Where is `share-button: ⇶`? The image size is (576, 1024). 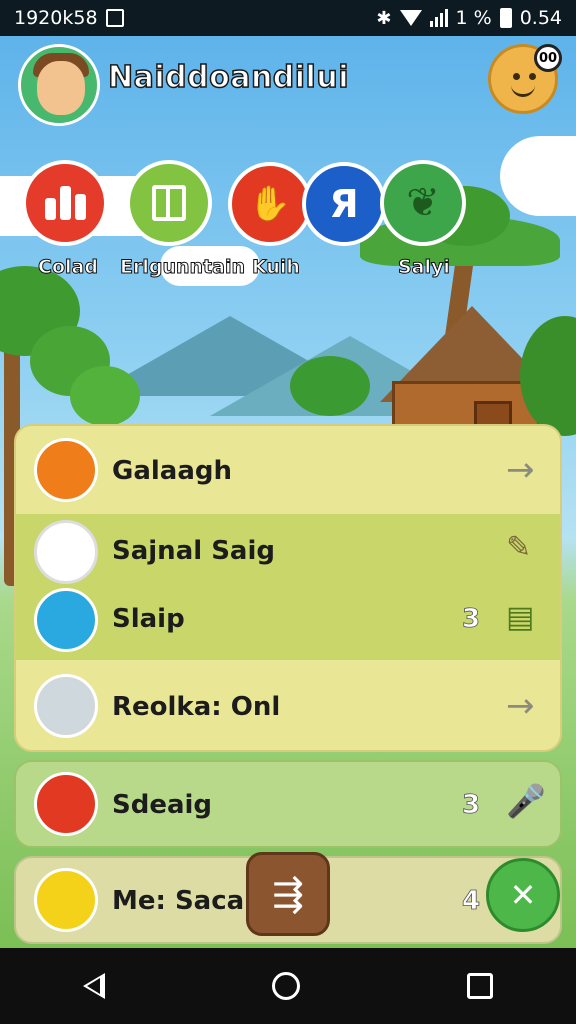 share-button: ⇶ is located at coordinates (288, 894).